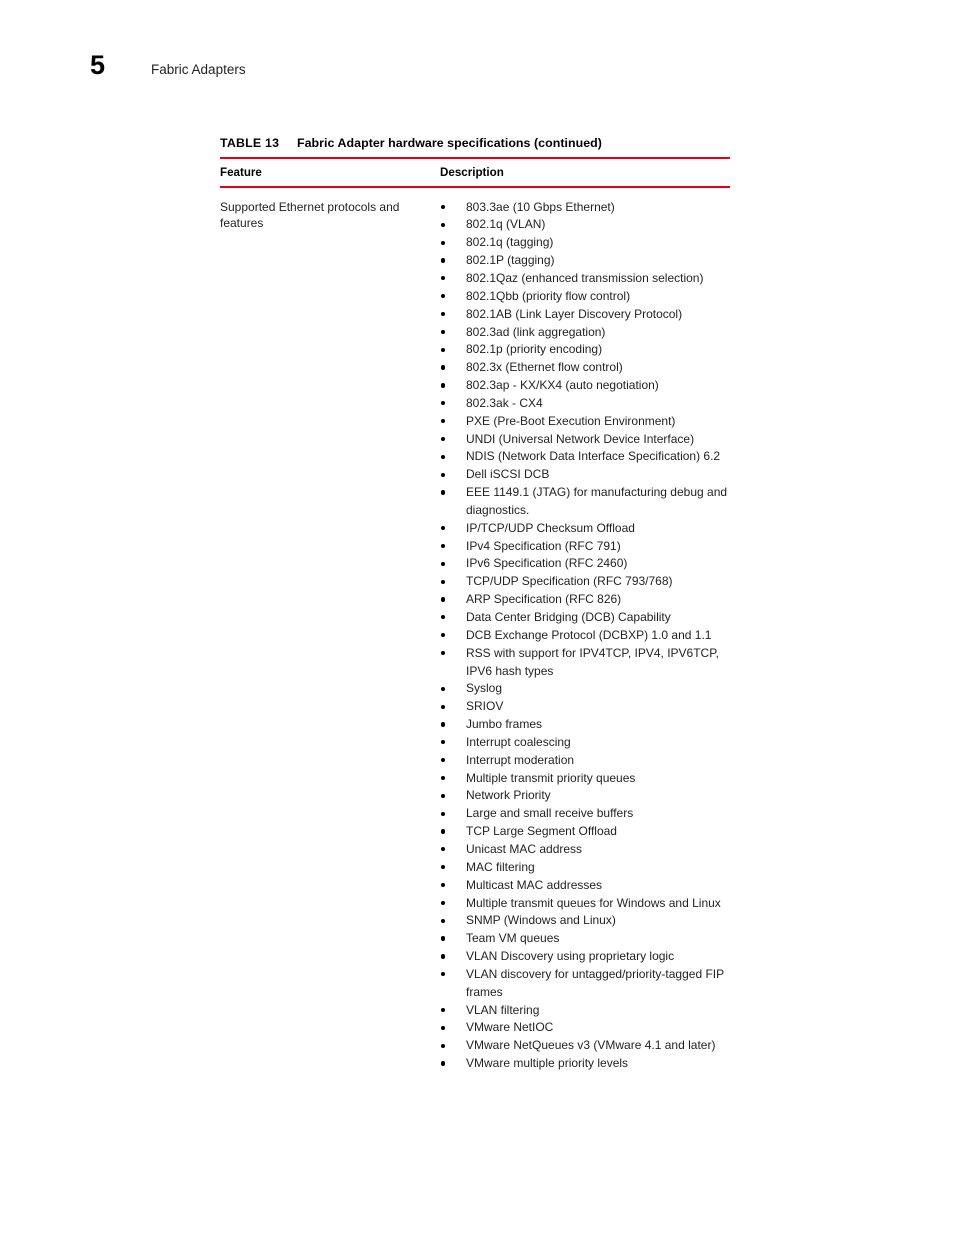  Describe the element at coordinates (562, 385) in the screenshot. I see `list-item-label: 802.3ap - KX/KX4 (auto negotiation)` at that location.